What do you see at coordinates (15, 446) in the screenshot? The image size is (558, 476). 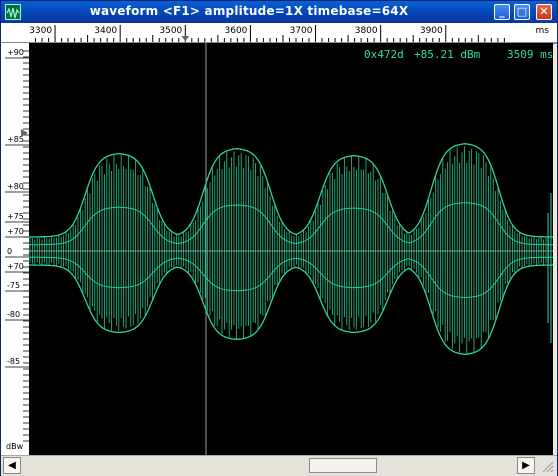 I see `amplitude-unit-label: dBw` at bounding box center [15, 446].